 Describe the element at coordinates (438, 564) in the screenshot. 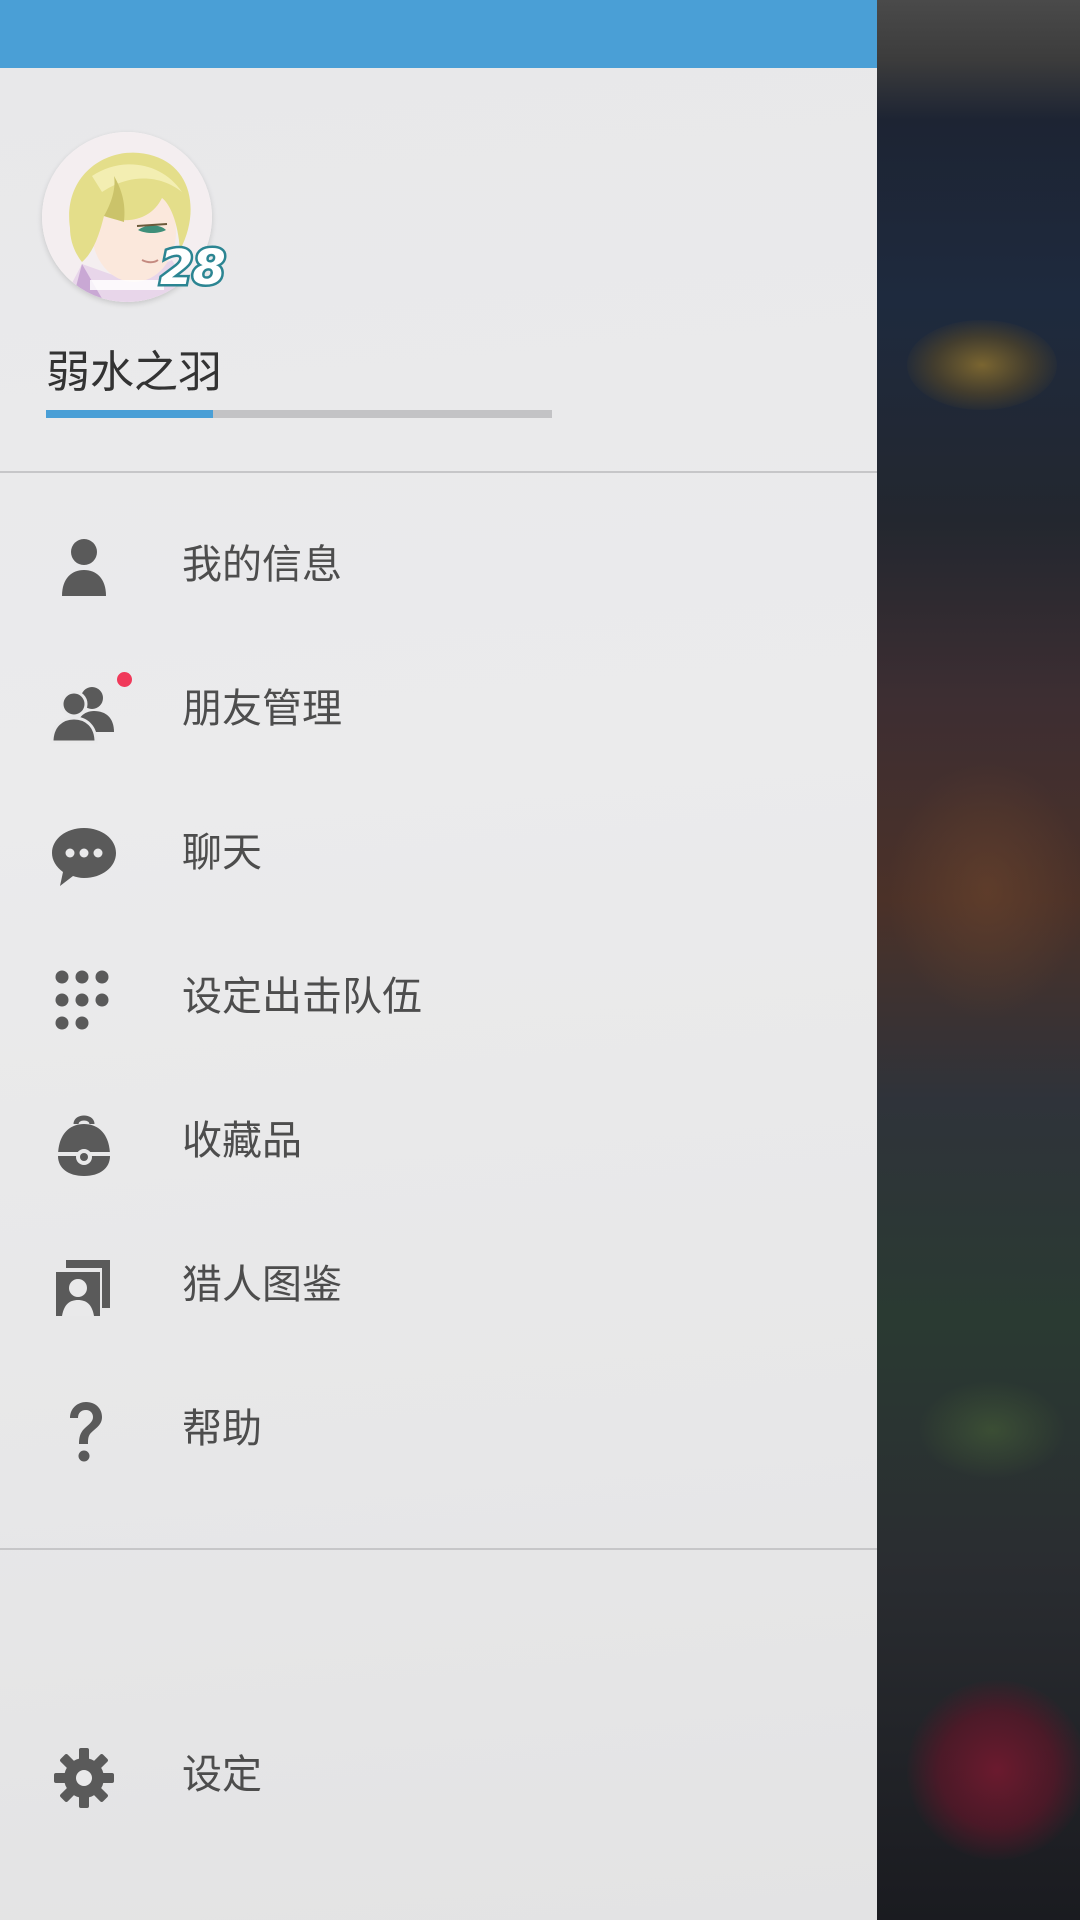

I see `menu-item-my-info: 我的信息` at that location.